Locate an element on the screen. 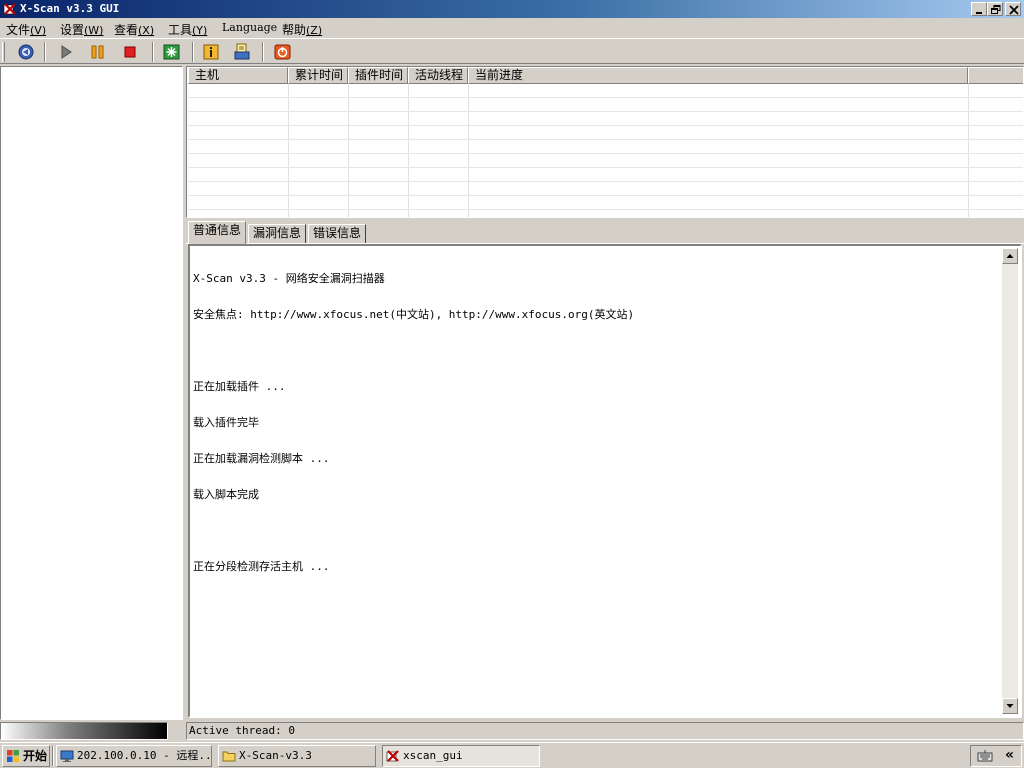 This screenshot has height=768, width=1024. arrow-up-icon is located at coordinates (1010, 256).